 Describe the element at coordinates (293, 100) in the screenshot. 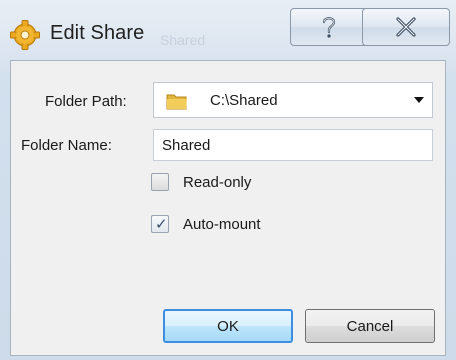

I see `folder-path-combo: C:\Shared` at that location.